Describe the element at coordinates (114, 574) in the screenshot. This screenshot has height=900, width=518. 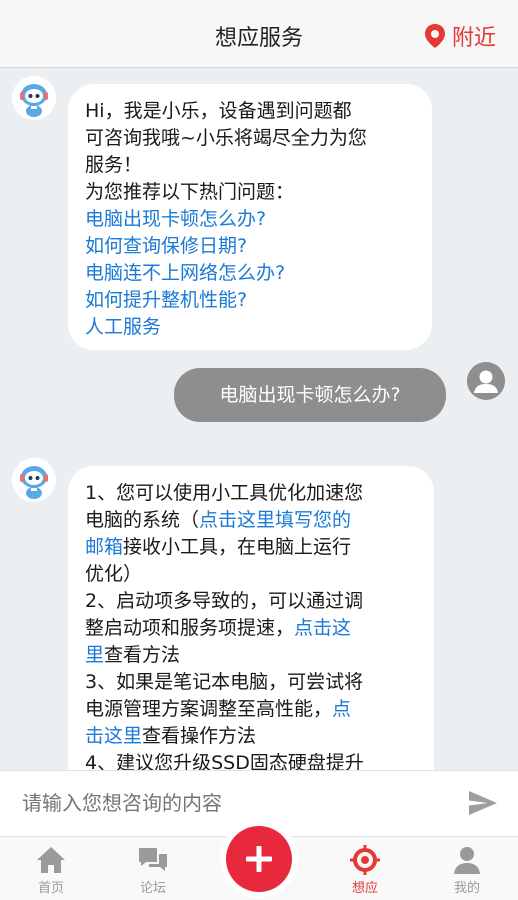
I see `bot-message-text: 优化）` at that location.